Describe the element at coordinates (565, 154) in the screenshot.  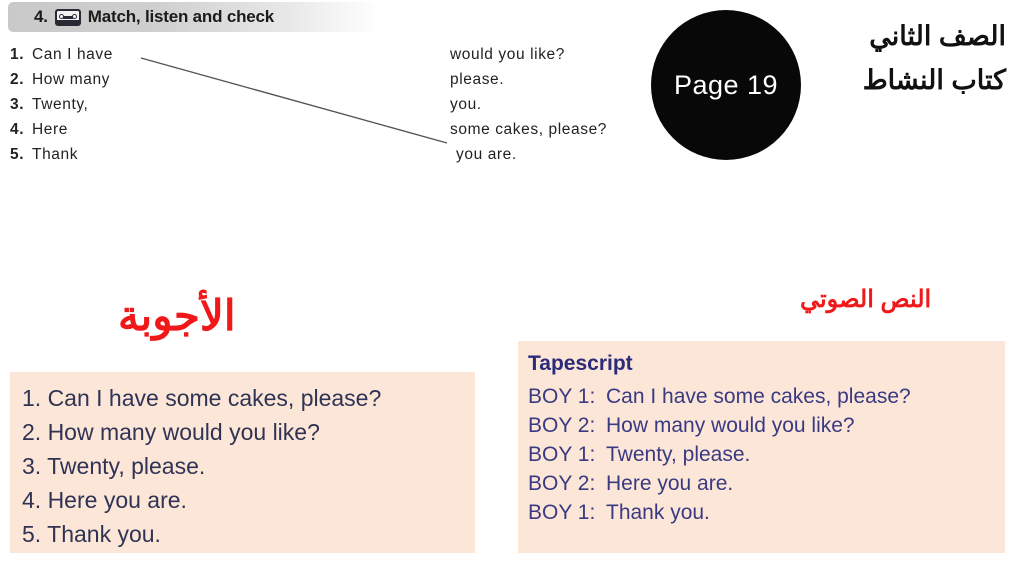
I see `match-right-item: you are.` at that location.